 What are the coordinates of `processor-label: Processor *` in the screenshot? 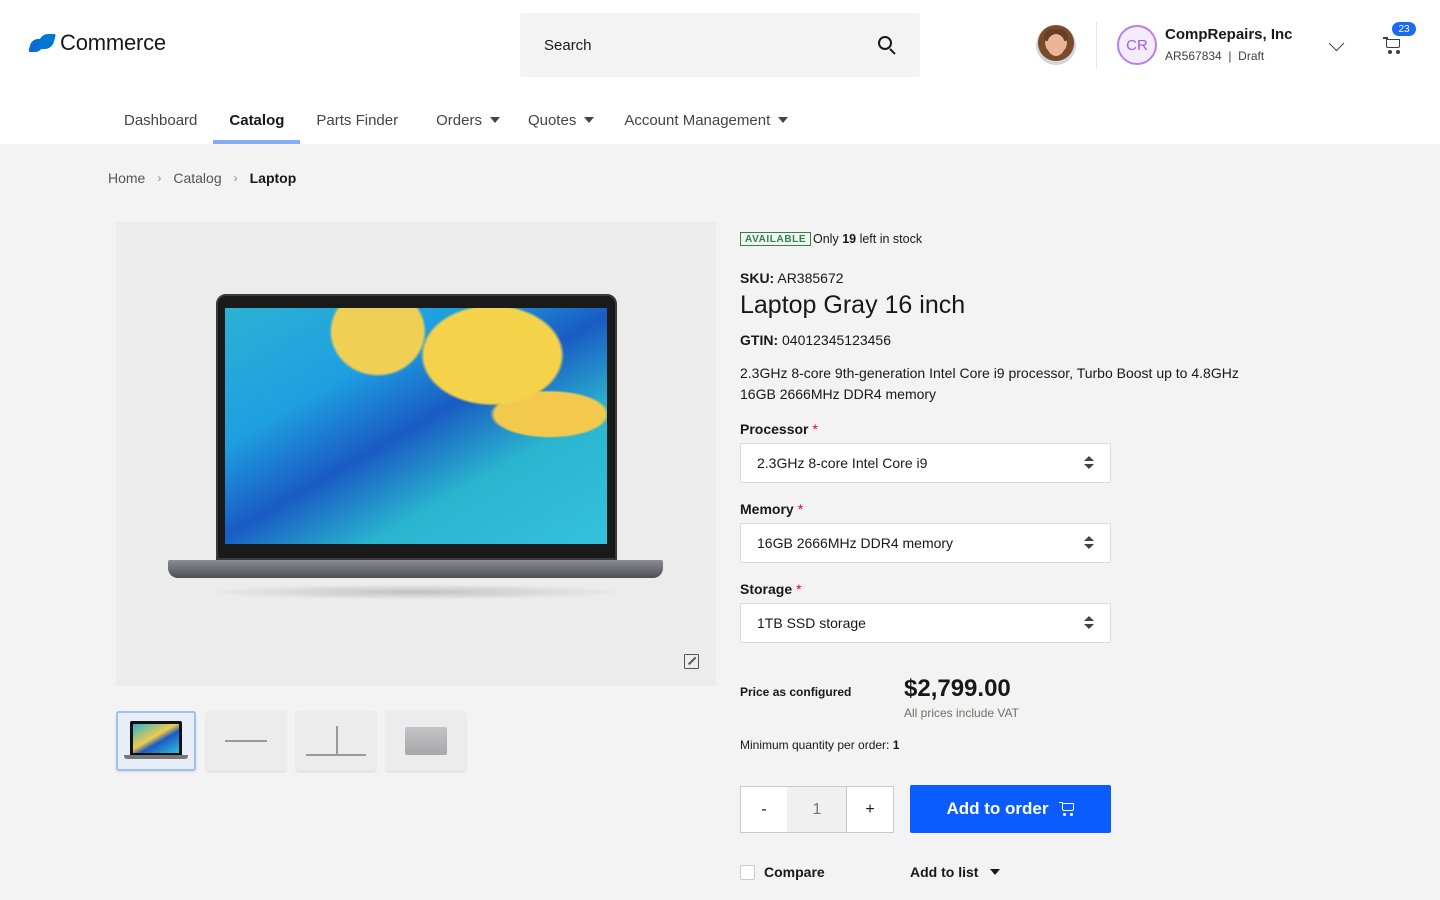 It's located at (779, 429).